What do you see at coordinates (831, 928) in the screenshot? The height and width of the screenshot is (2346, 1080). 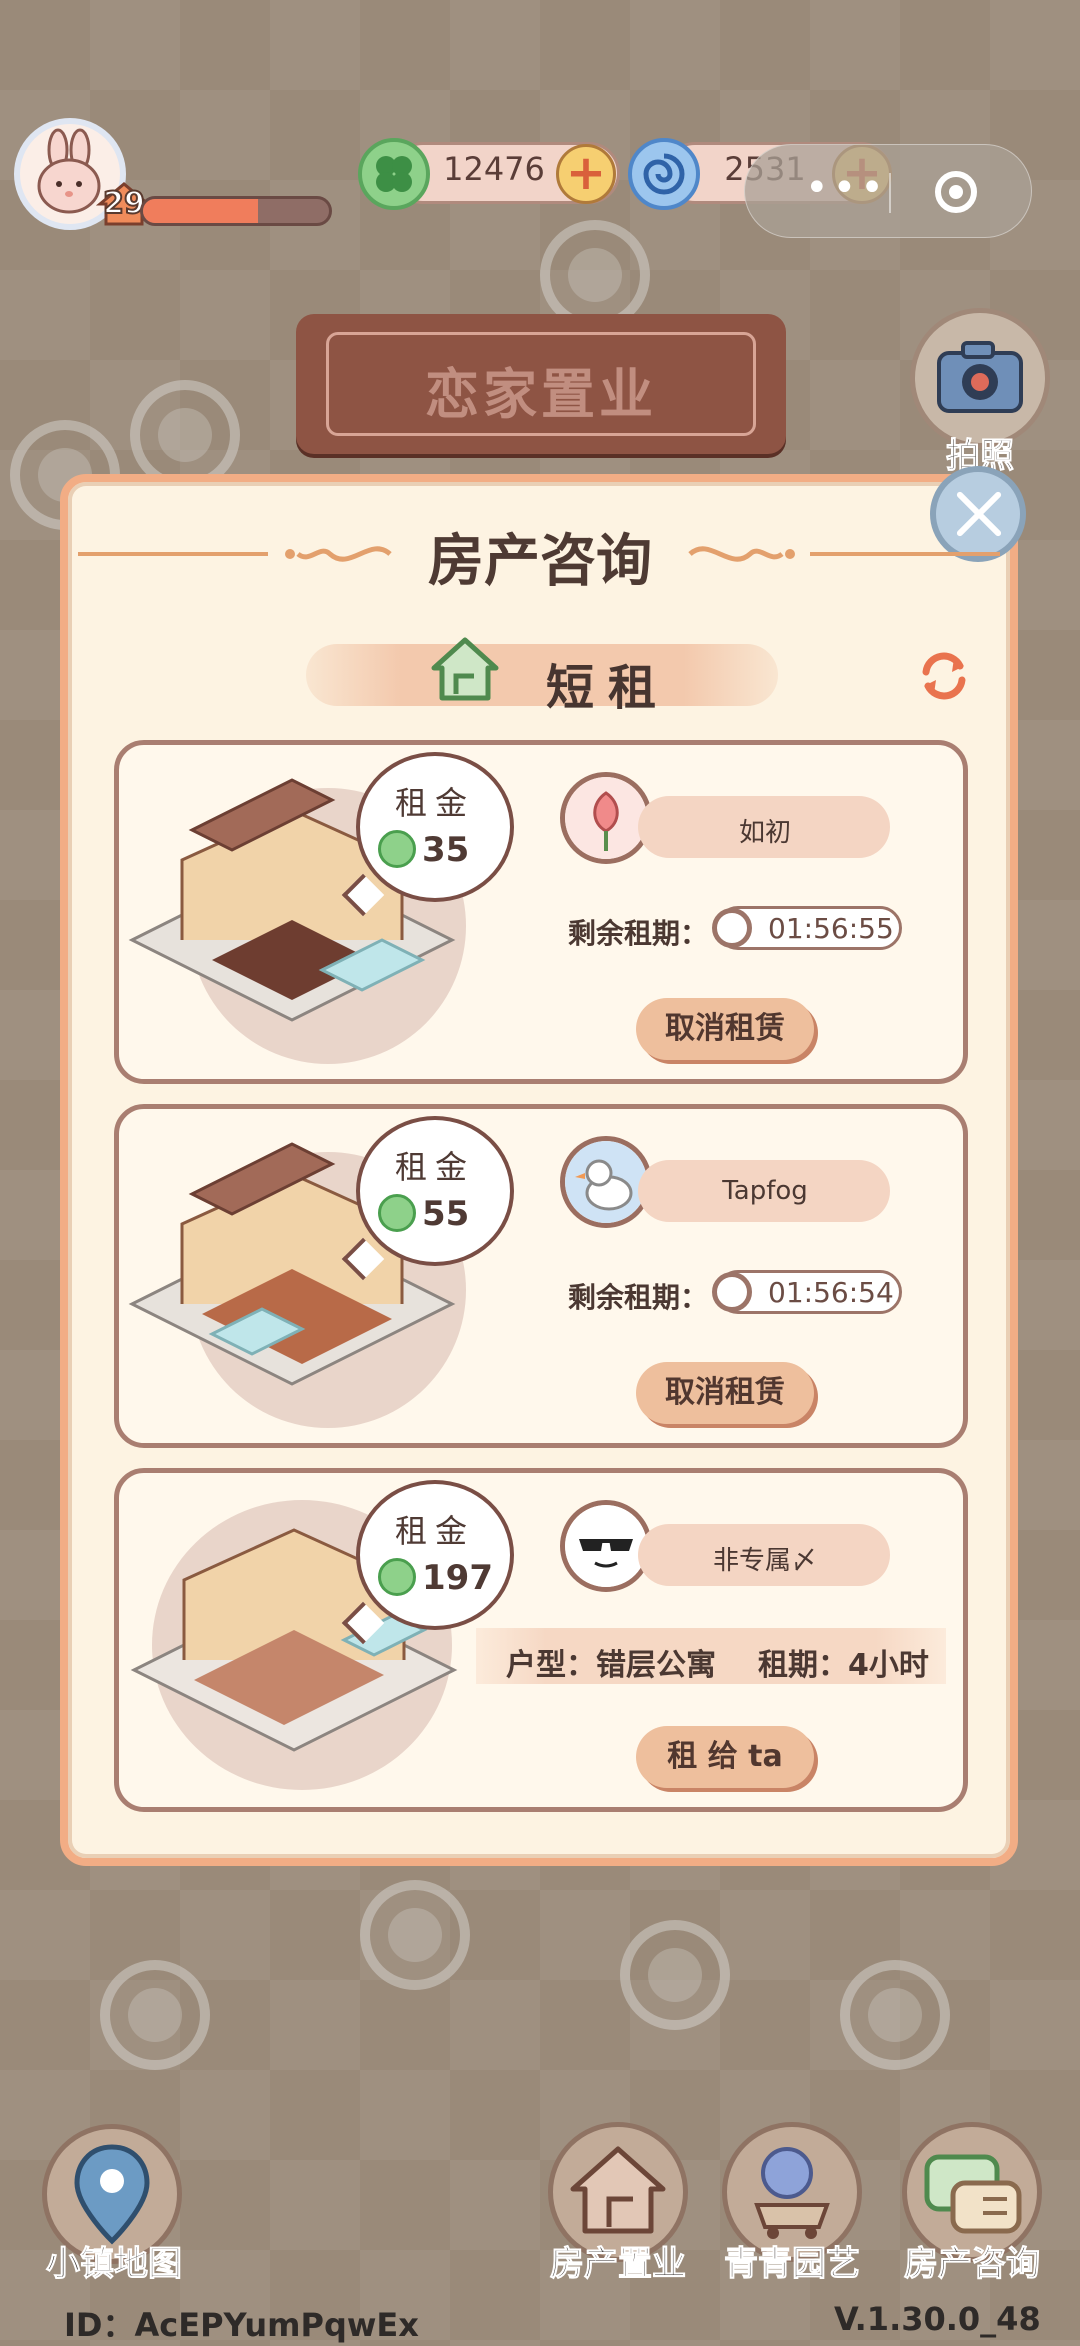 I see `timer-value: 01:56:55` at bounding box center [831, 928].